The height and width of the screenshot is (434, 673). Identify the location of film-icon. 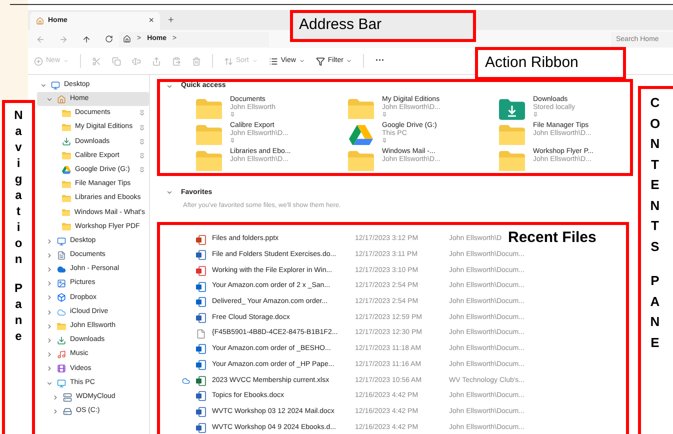
(61, 369).